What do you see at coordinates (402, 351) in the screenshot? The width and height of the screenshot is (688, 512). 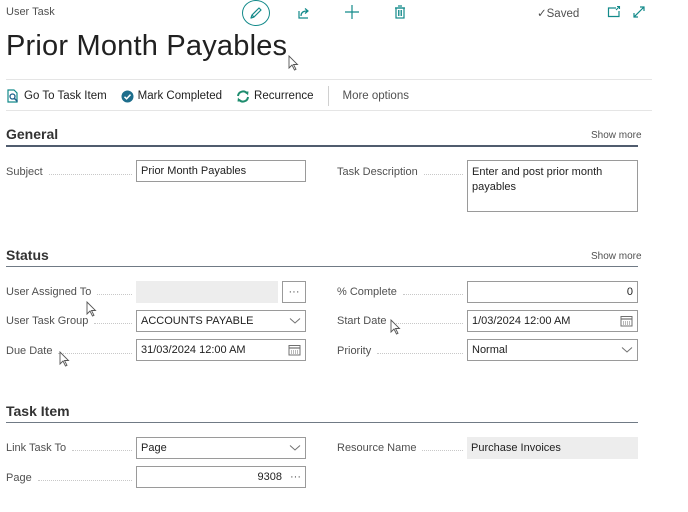 I see `priority-label: Priority` at bounding box center [402, 351].